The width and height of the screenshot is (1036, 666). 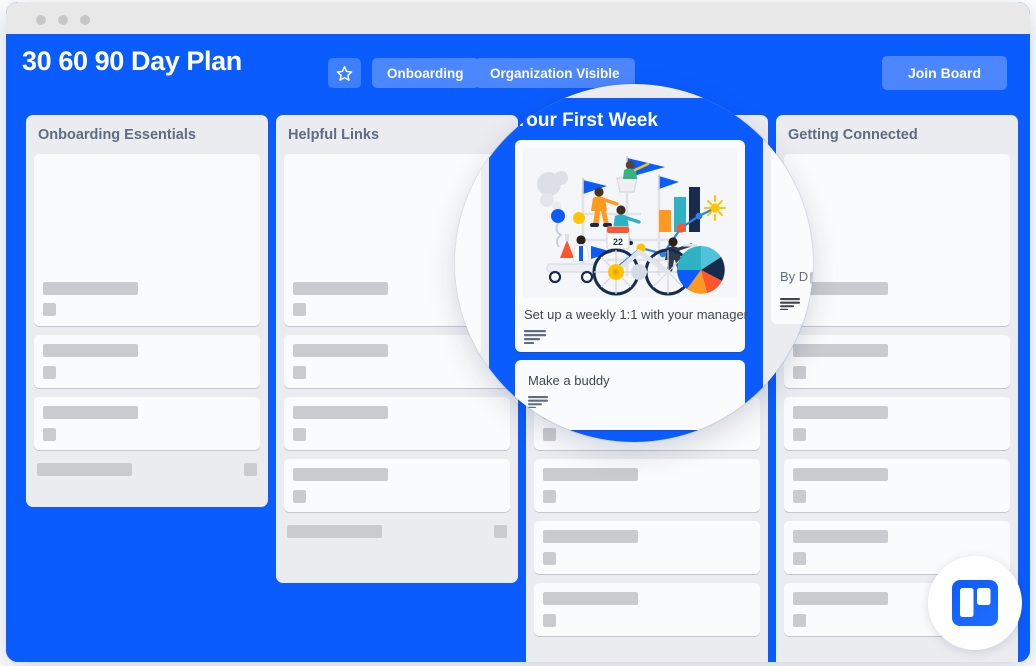 I want to click on magnified-card-title: Make a buddy, so click(x=569, y=380).